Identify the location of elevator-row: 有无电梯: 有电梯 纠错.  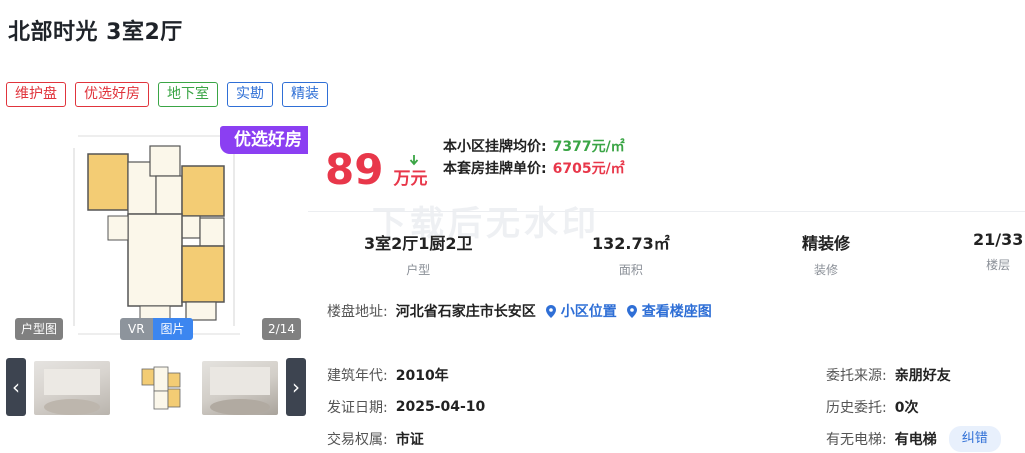
(913, 439).